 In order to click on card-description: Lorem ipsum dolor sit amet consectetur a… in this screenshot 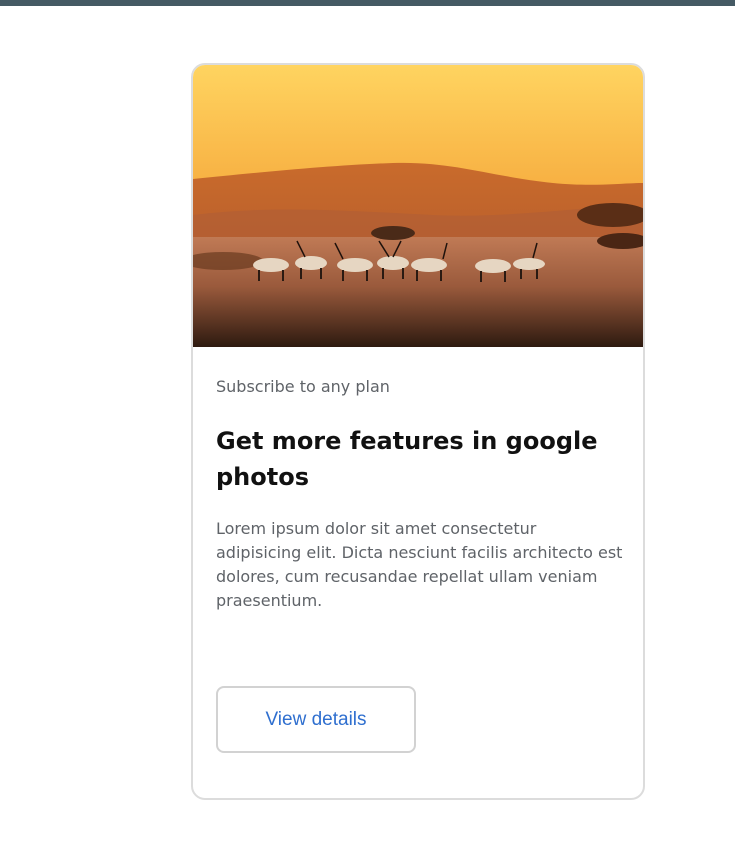, I will do `click(419, 564)`.